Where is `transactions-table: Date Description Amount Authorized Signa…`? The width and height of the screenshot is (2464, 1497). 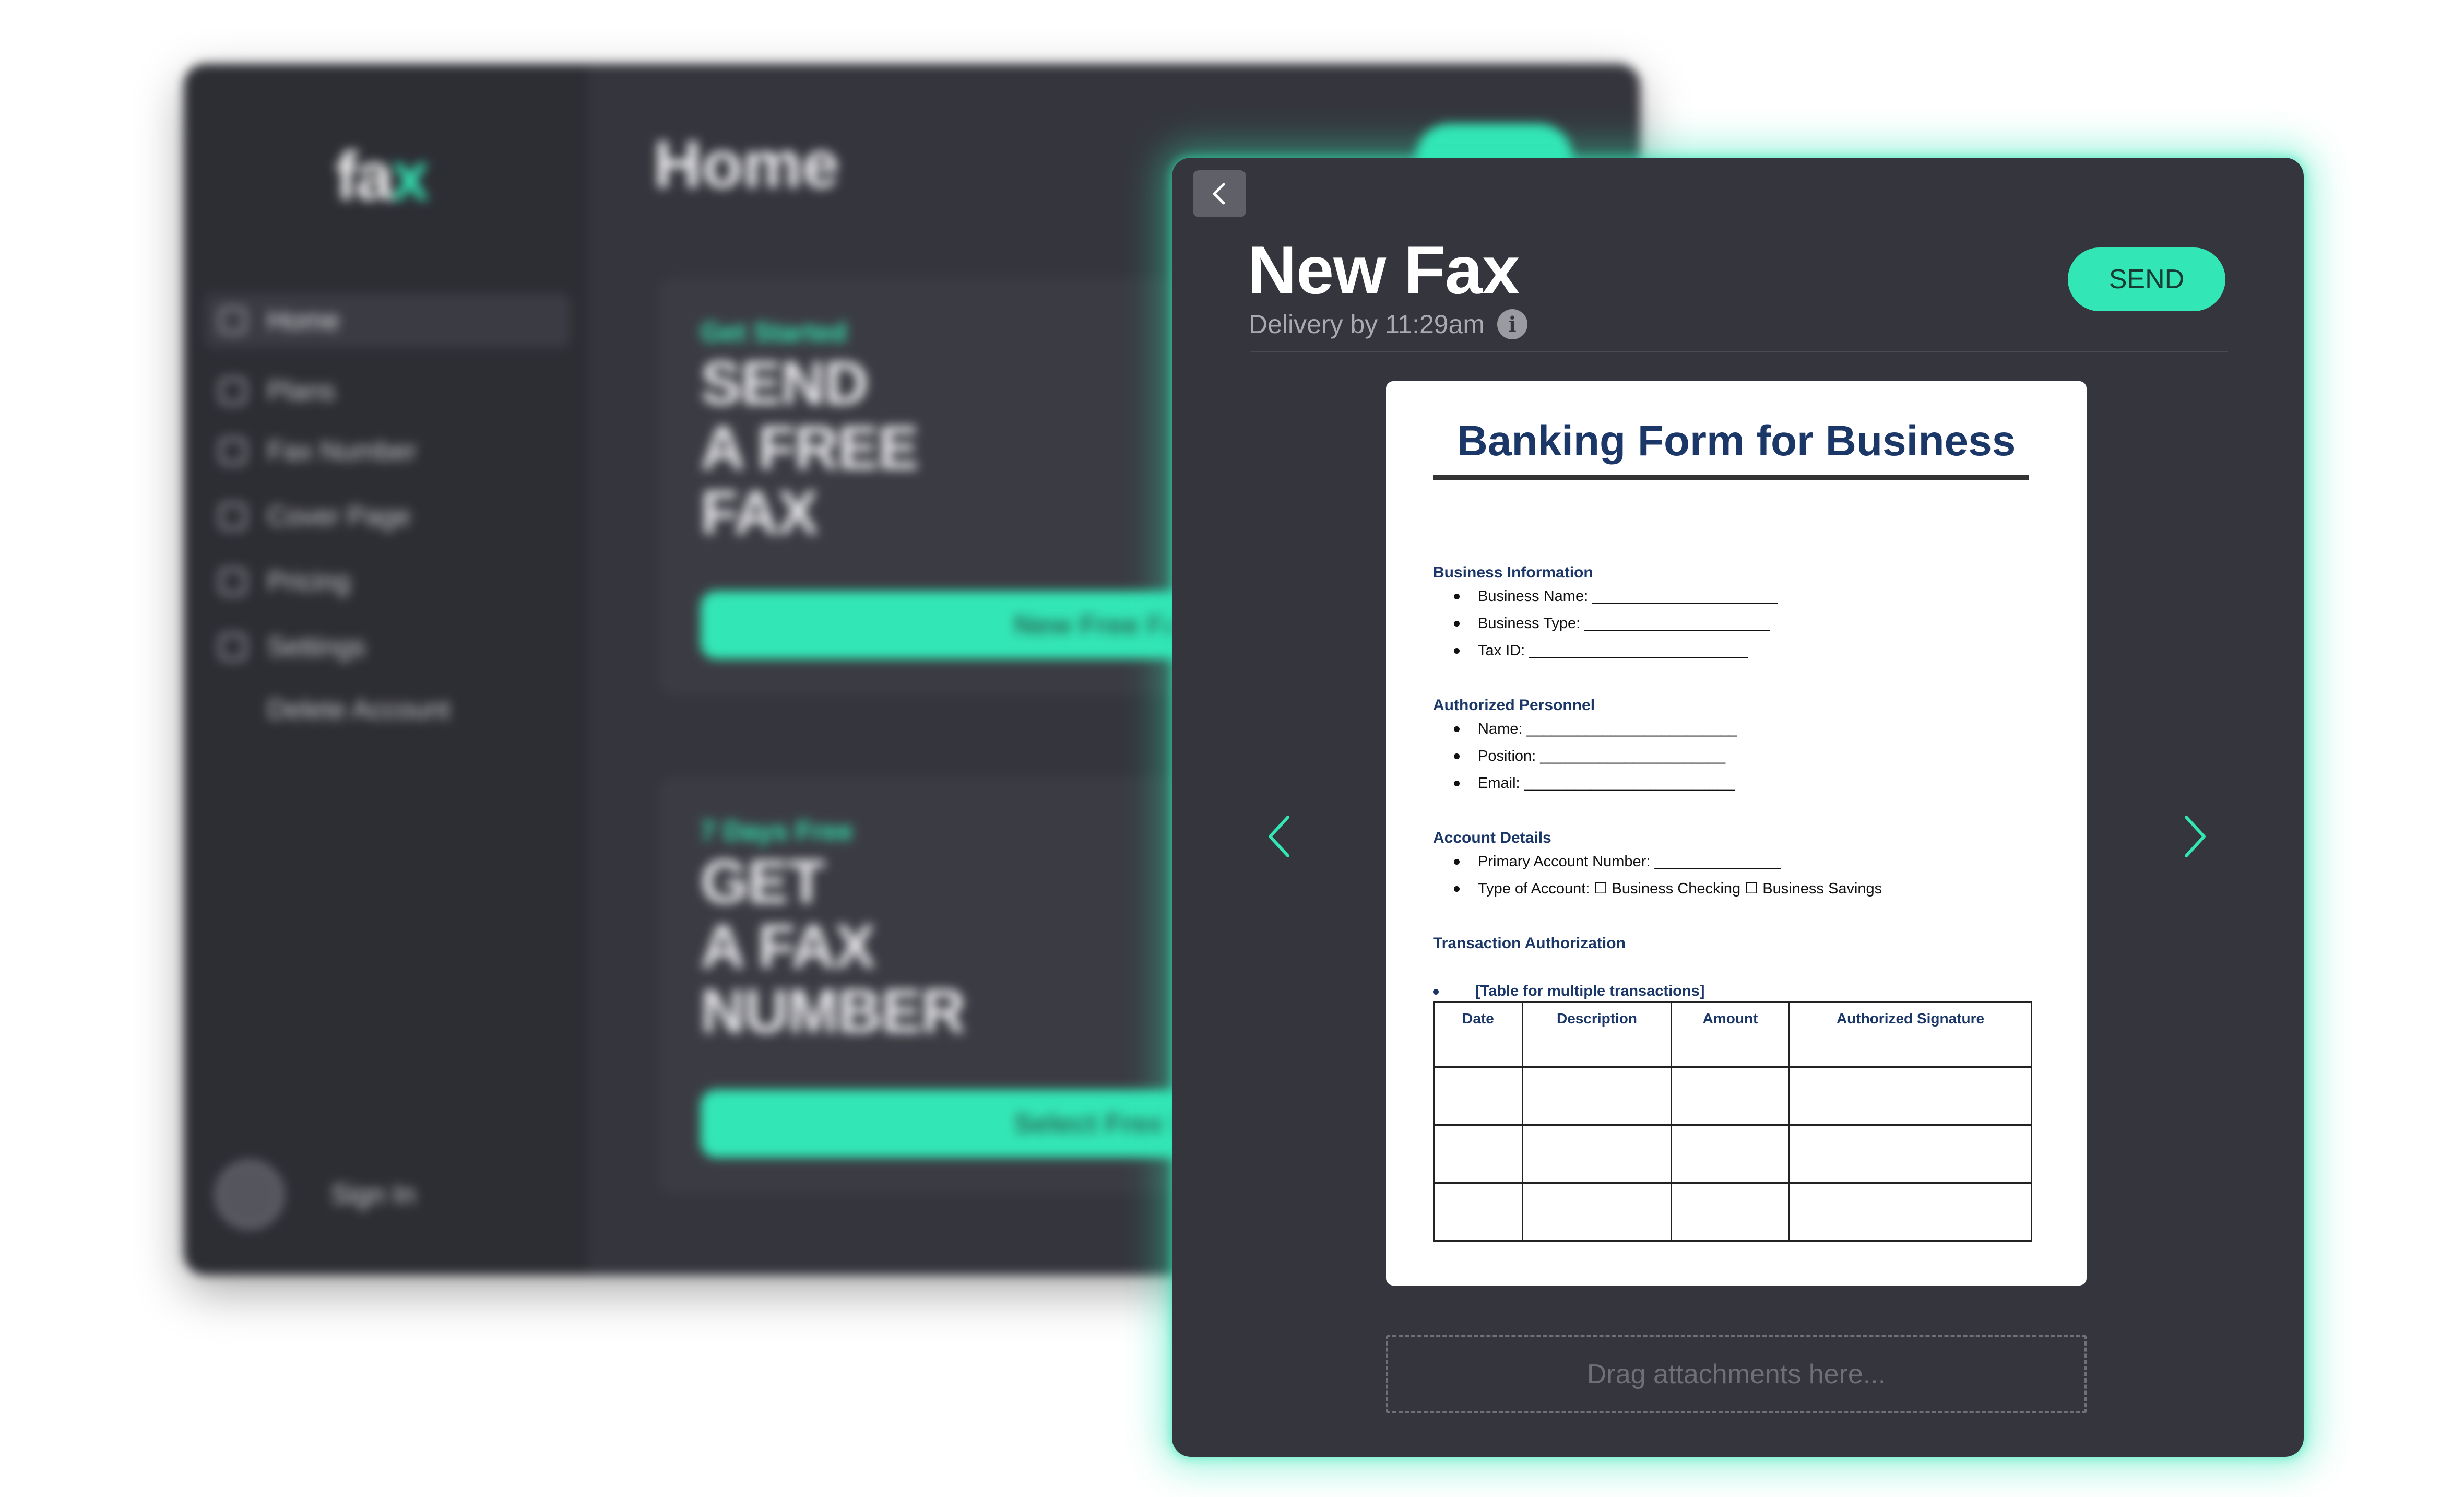 transactions-table: Date Description Amount Authorized Signa… is located at coordinates (1732, 1121).